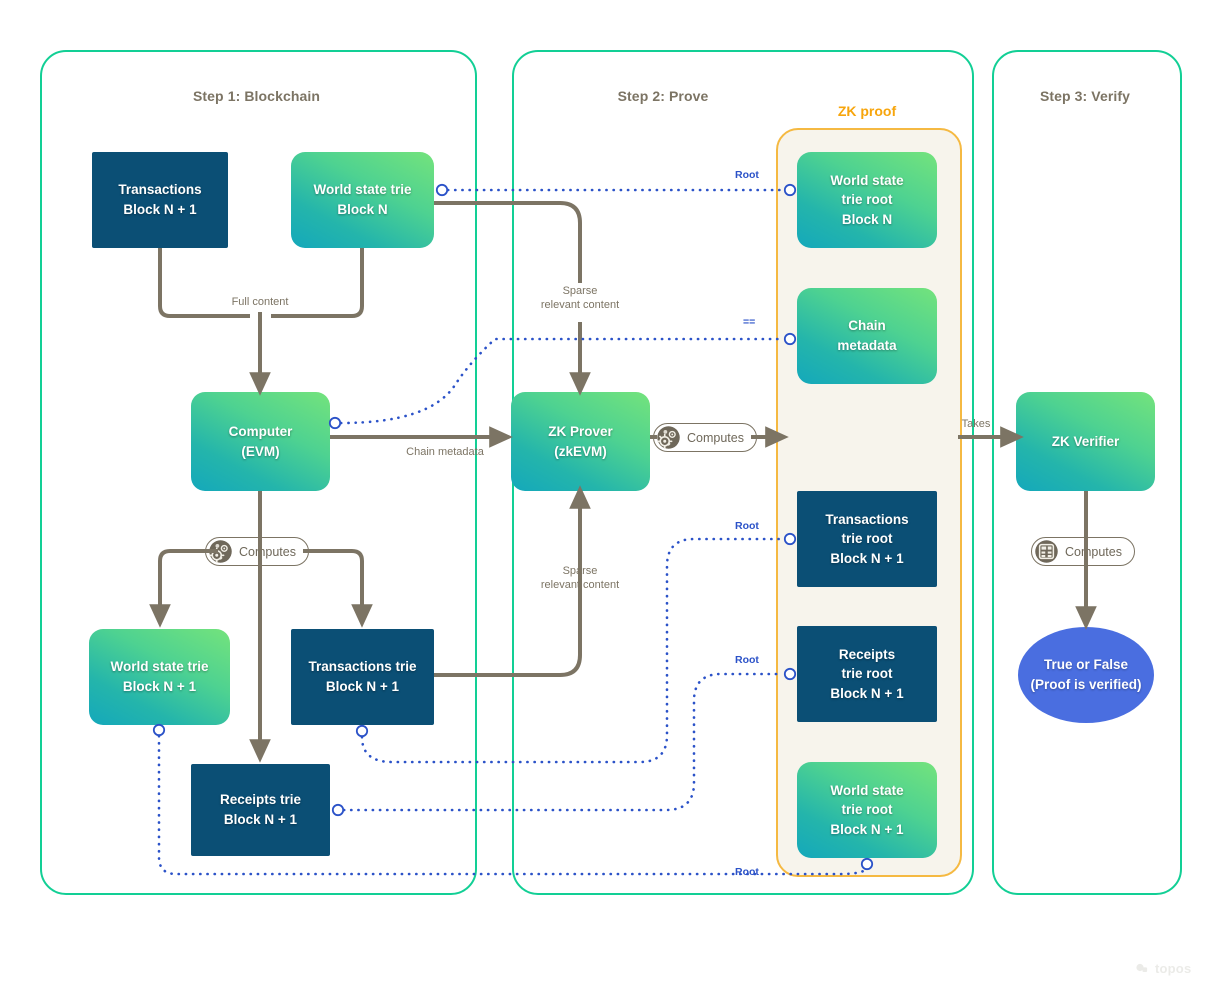 The image size is (1216, 1001). Describe the element at coordinates (362, 731) in the screenshot. I see `port-transactions-trie-out` at that location.